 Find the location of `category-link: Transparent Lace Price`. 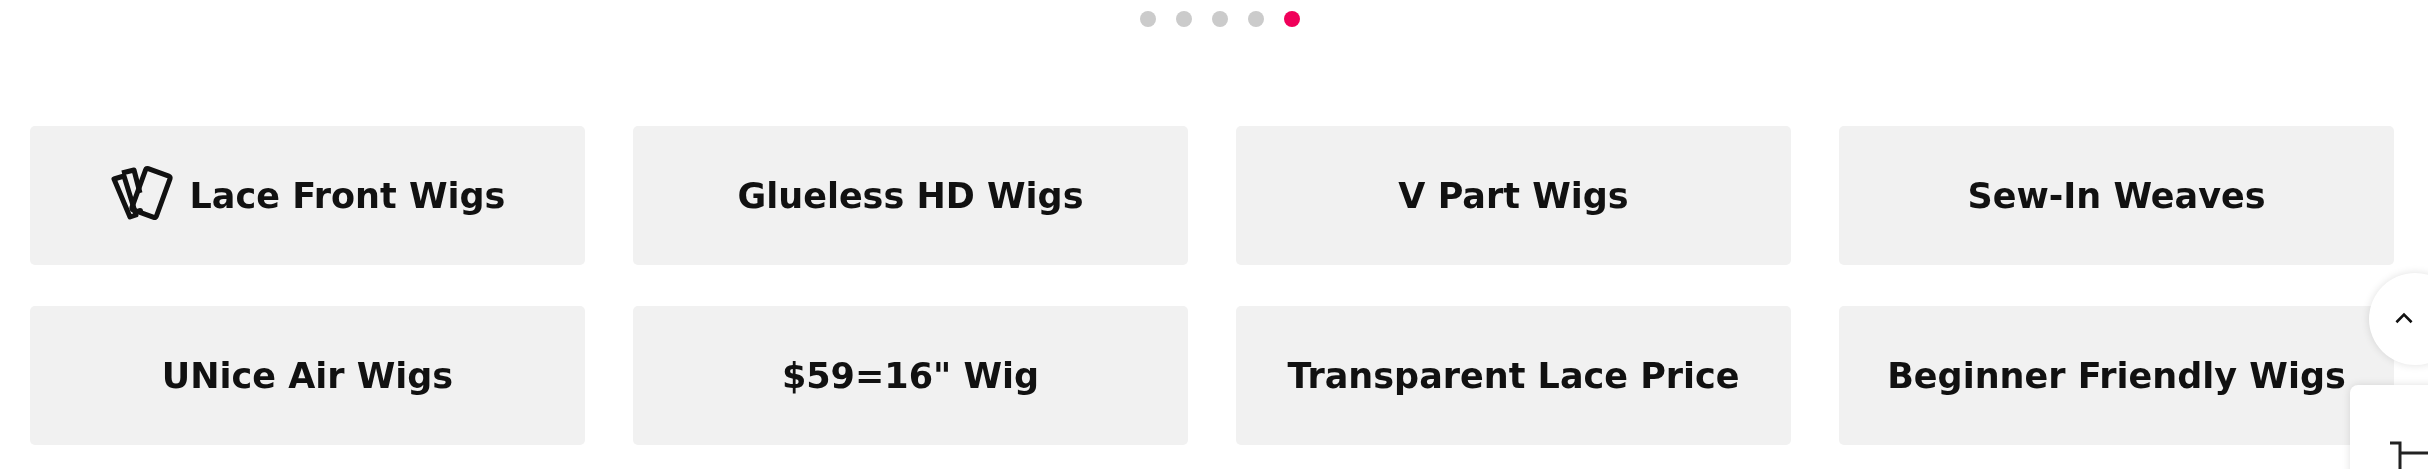

category-link: Transparent Lace Price is located at coordinates (1513, 375).